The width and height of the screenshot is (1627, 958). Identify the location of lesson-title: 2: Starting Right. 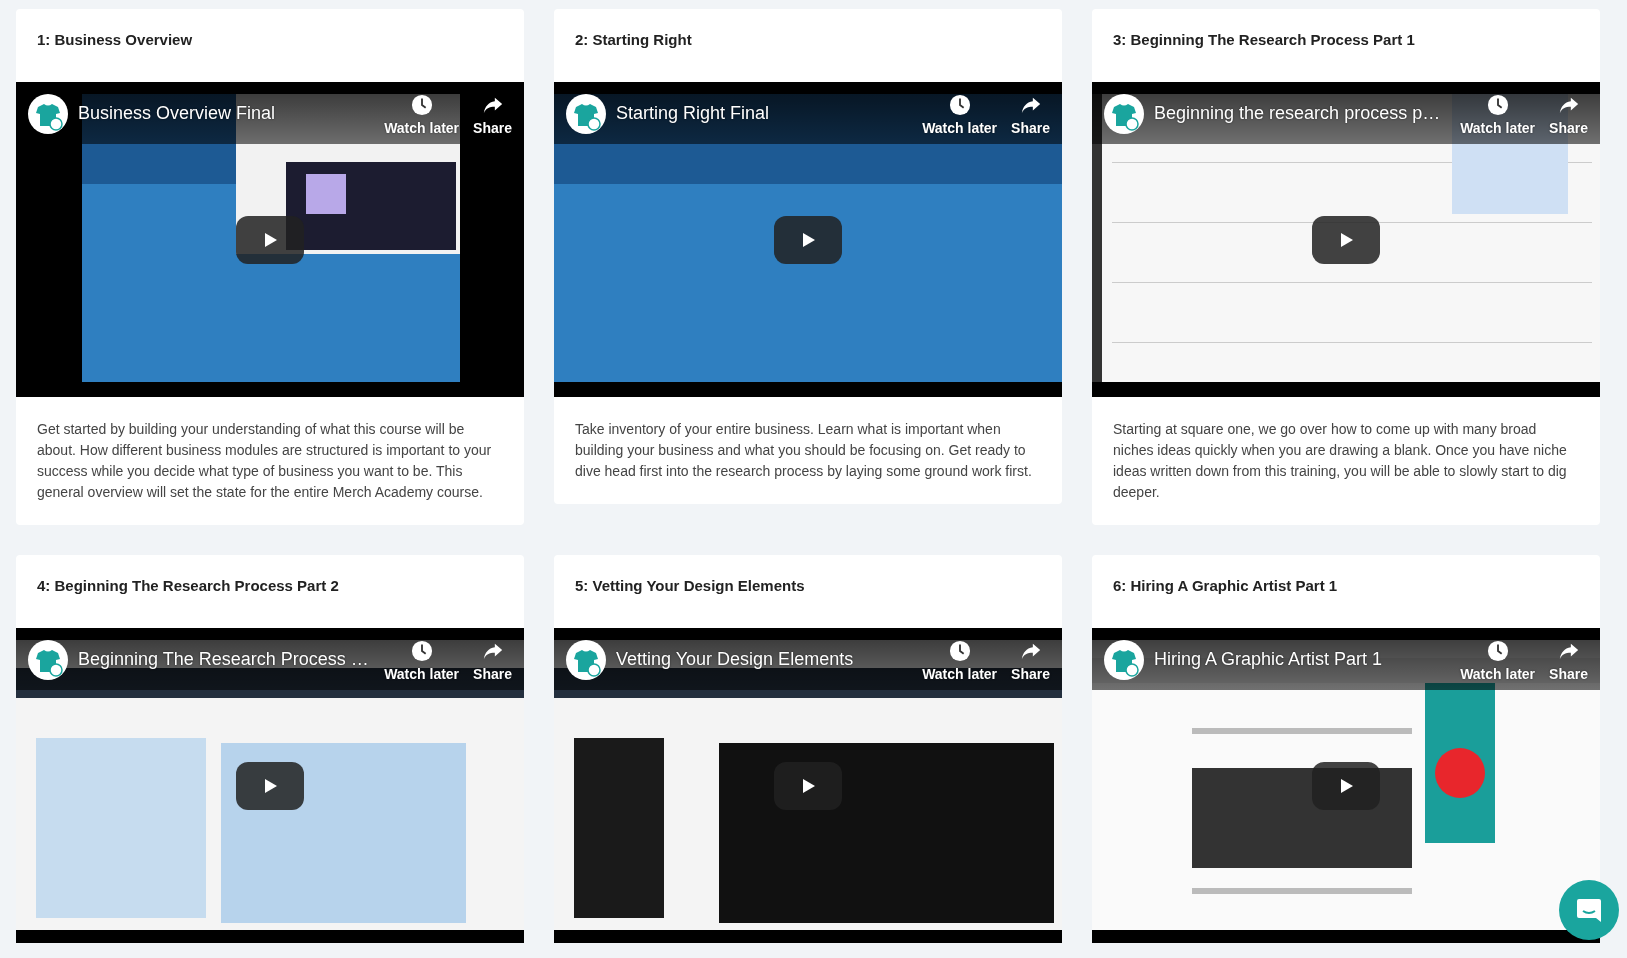
(633, 40).